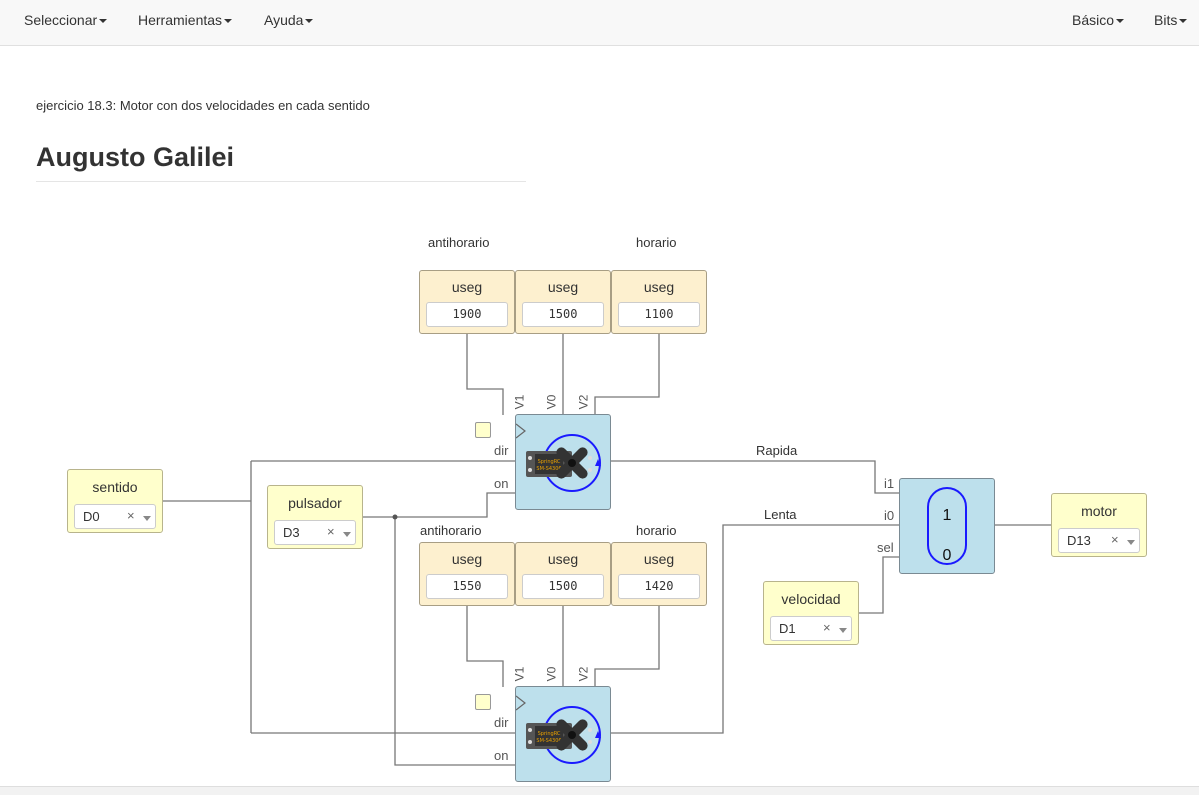  I want to click on mux-port-i0: i0, so click(889, 515).